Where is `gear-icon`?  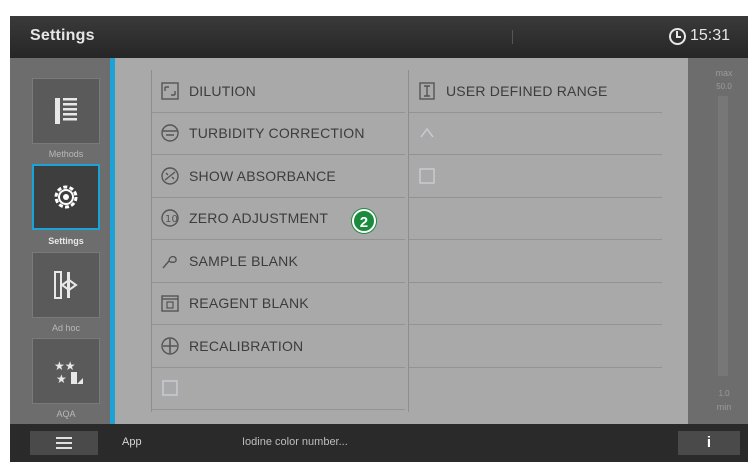 gear-icon is located at coordinates (66, 197).